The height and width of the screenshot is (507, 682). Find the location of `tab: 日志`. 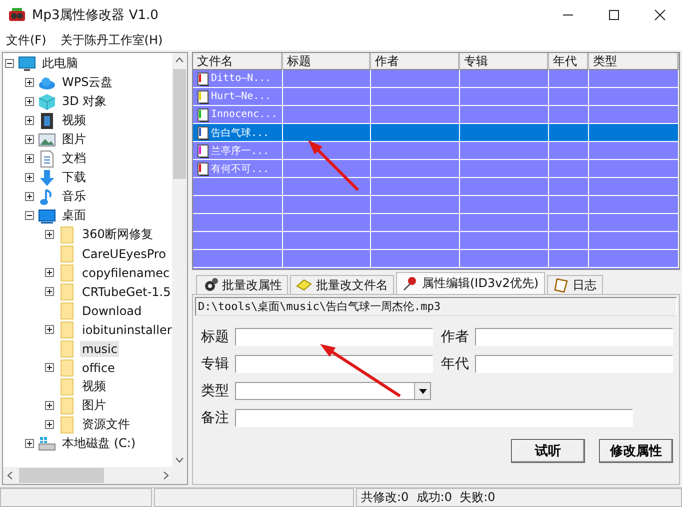

tab: 日志 is located at coordinates (574, 284).